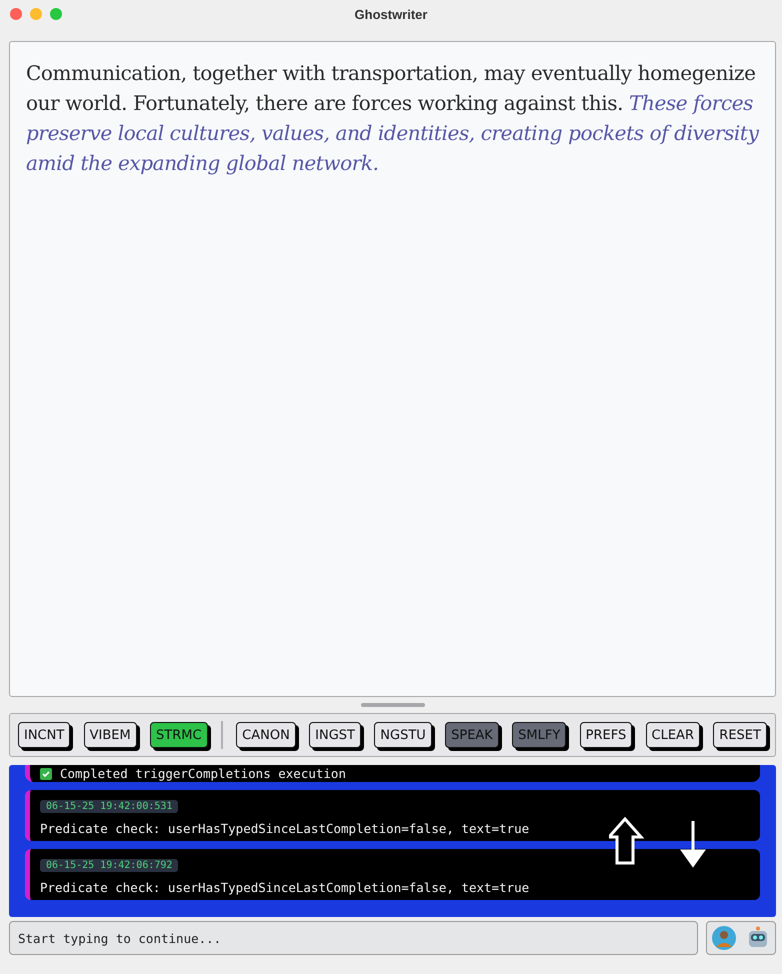 The image size is (782, 974). I want to click on window-title: Ghostwriter, so click(391, 14).